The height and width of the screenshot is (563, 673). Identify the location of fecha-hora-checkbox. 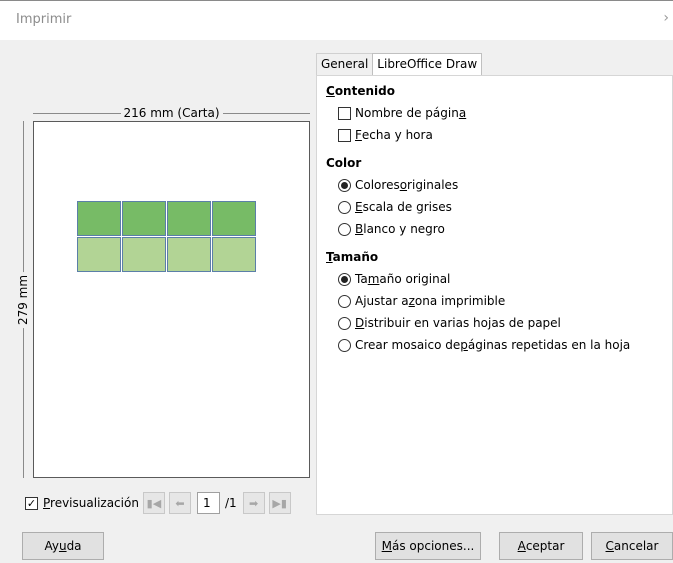
(344, 135).